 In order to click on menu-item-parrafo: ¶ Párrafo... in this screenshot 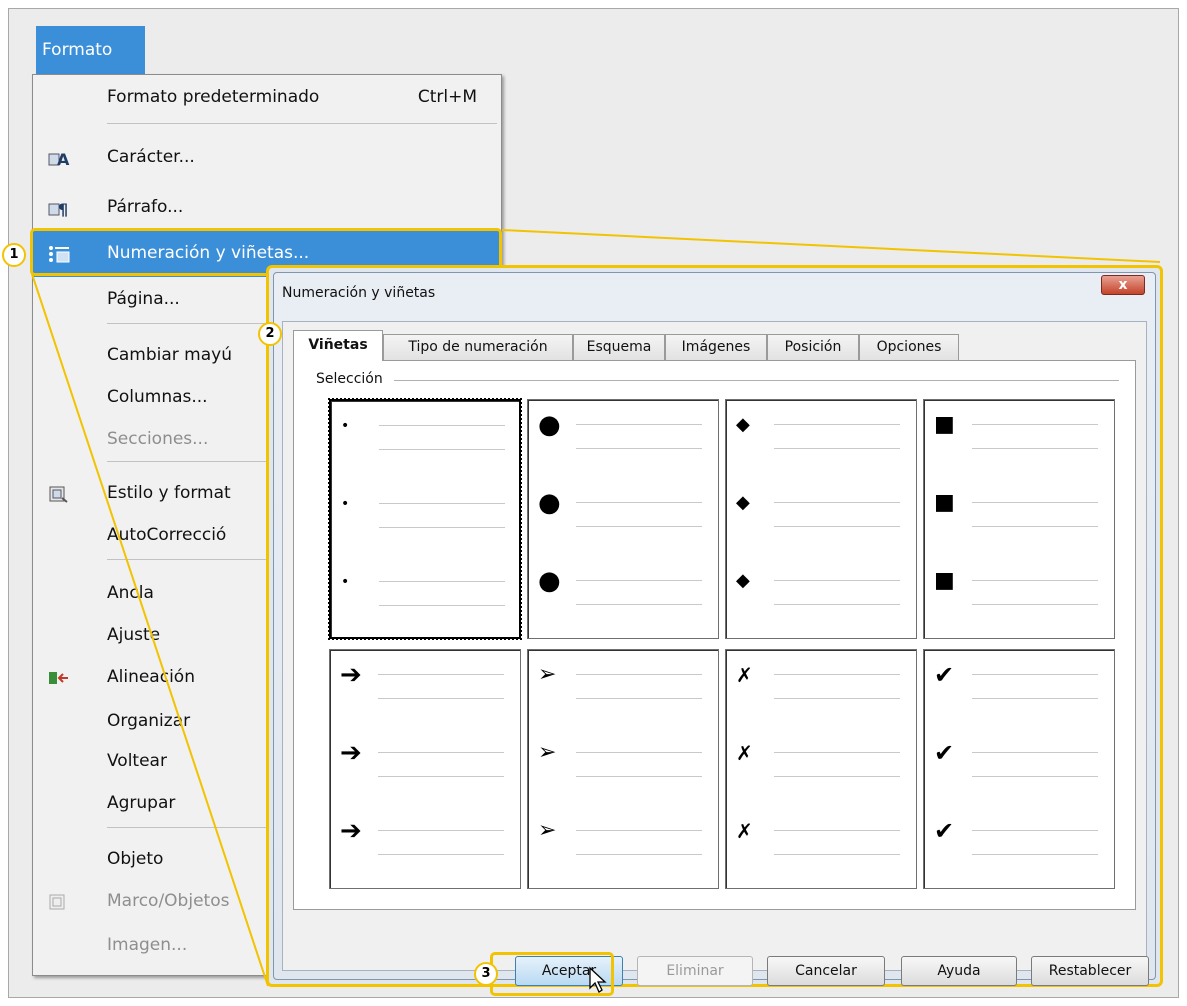, I will do `click(267, 207)`.